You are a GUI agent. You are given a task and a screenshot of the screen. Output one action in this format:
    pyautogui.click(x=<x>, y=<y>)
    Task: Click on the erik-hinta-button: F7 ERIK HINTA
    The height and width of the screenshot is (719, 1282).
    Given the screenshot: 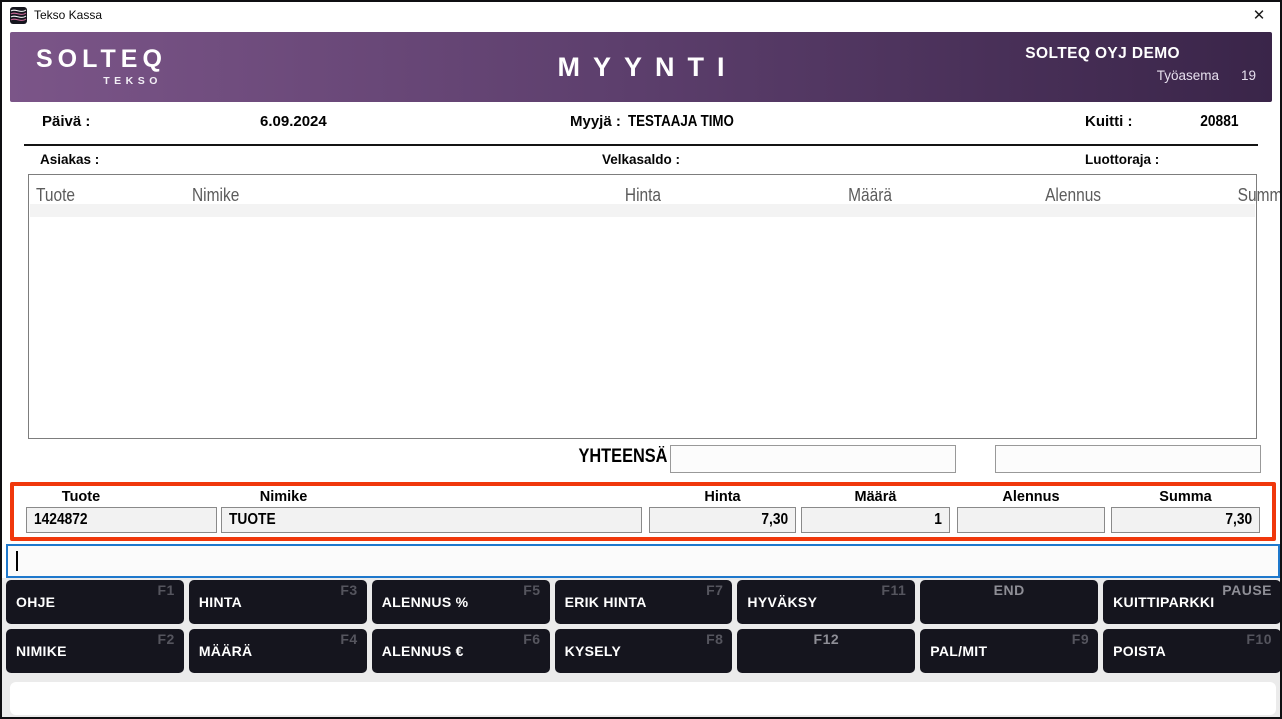 What is the action you would take?
    pyautogui.click(x=643, y=602)
    